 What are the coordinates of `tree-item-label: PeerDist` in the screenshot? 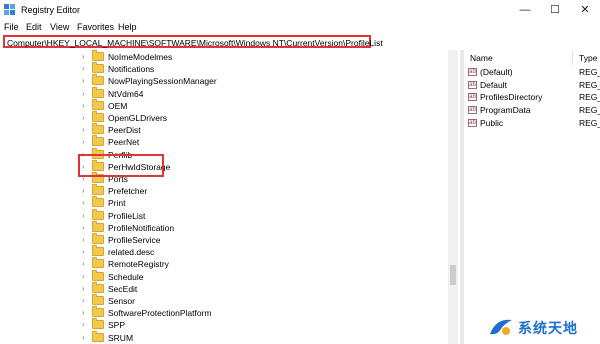 It's located at (124, 130).